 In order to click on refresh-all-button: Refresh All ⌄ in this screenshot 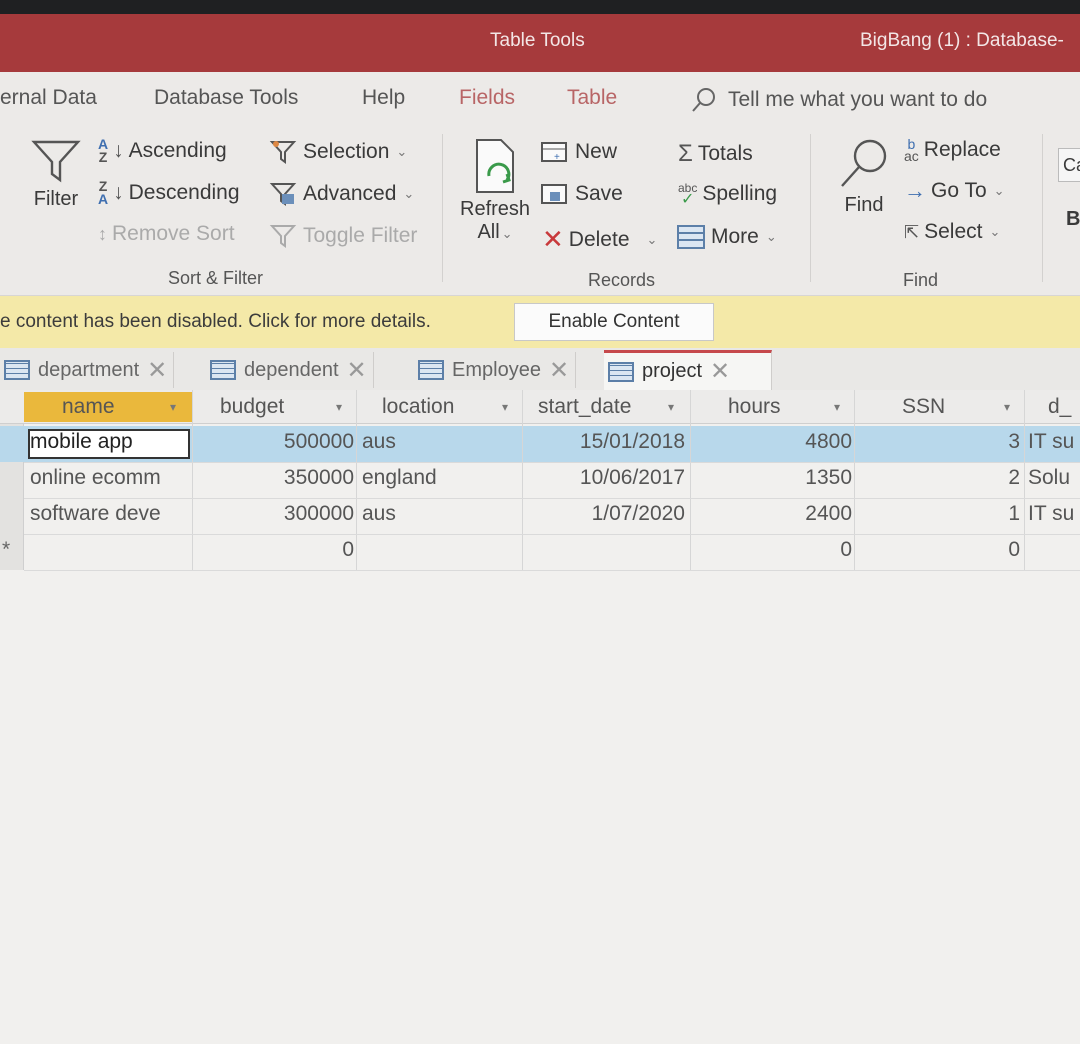, I will do `click(495, 190)`.